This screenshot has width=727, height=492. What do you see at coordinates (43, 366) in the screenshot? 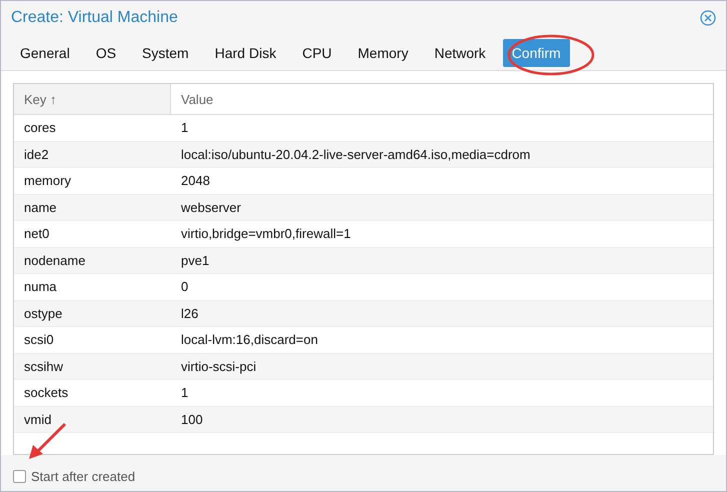
I see `table-cell-text: scsihw` at bounding box center [43, 366].